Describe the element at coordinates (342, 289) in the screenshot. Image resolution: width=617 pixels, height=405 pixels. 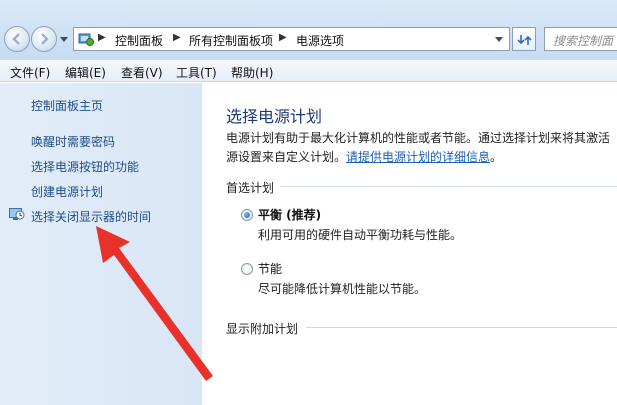
I see `plan-desc-power-saver: 尽可能降低计算机性能以节能。` at that location.